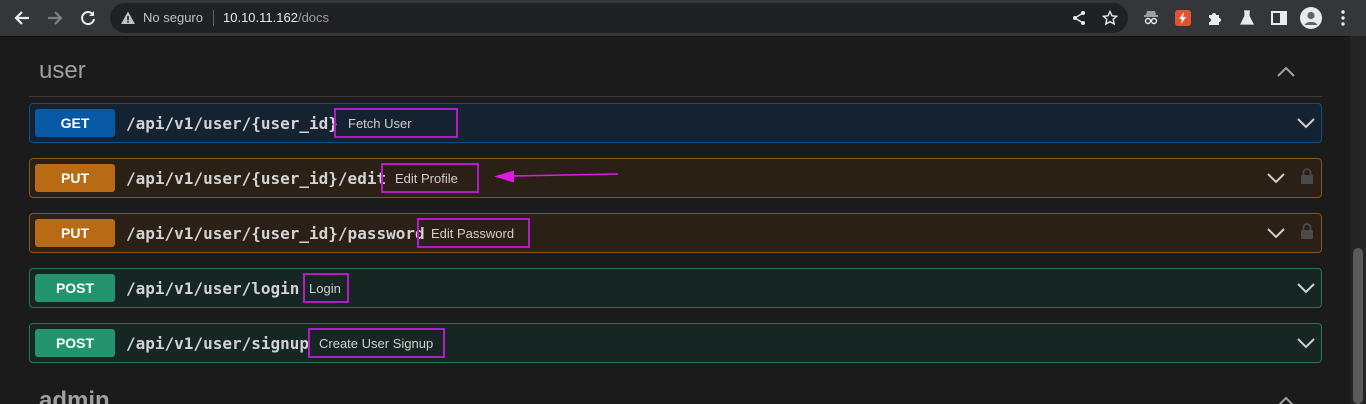 This screenshot has width=1366, height=404. I want to click on url-separator, so click(213, 18).